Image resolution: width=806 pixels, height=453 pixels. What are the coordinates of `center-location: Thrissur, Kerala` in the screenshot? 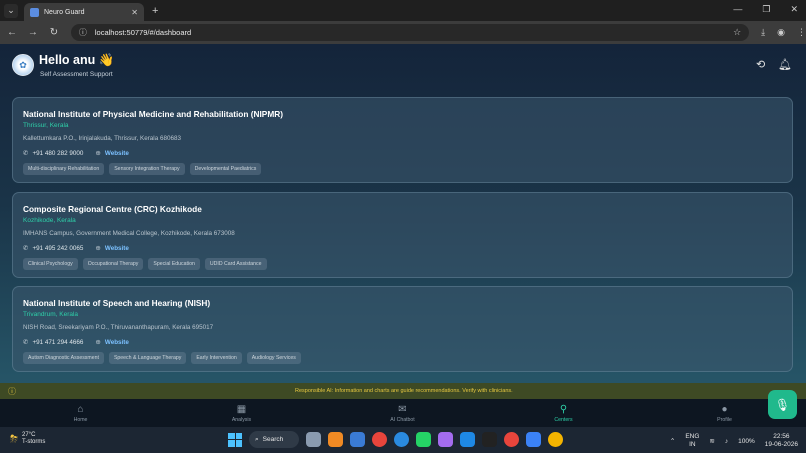 It's located at (46, 125).